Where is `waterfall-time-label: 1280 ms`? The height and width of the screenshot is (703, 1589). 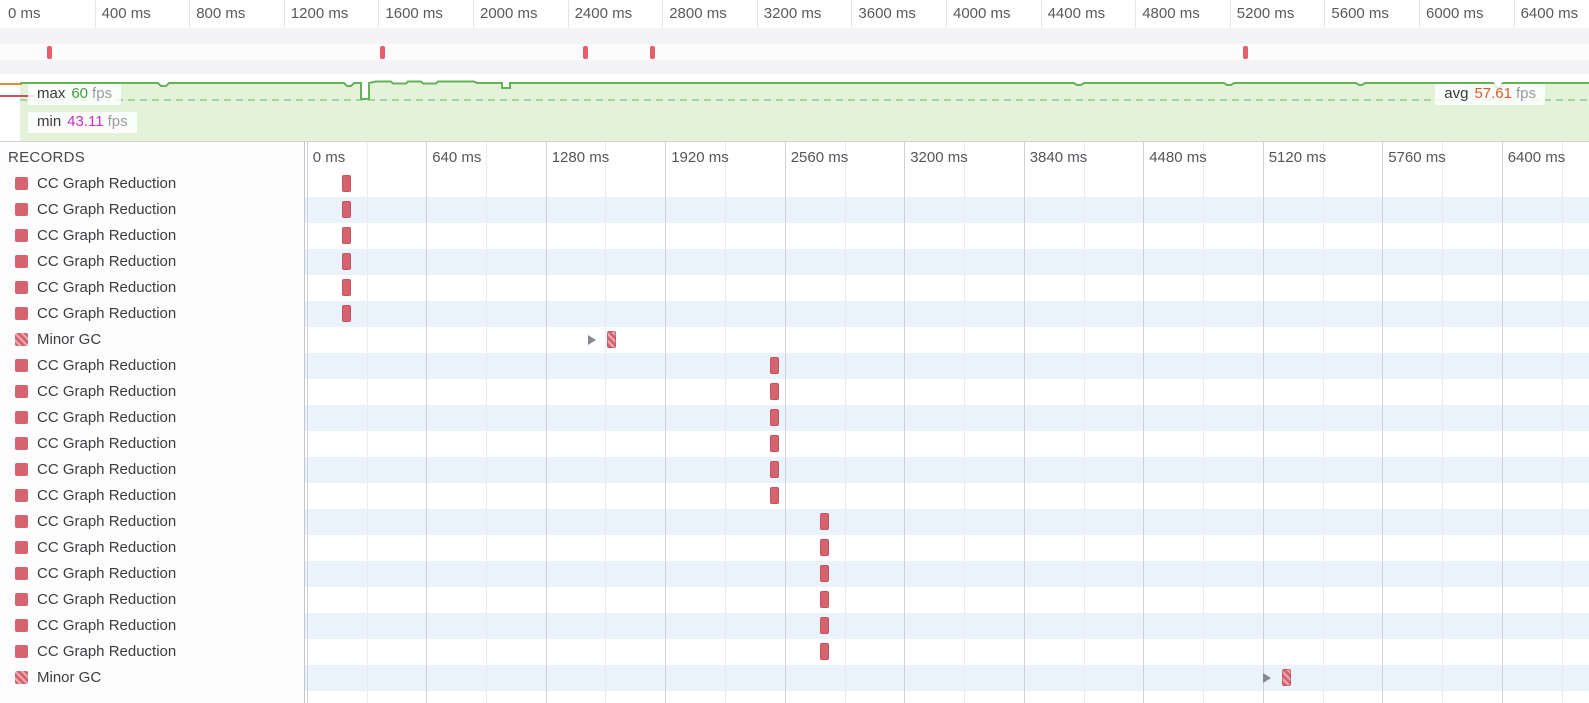
waterfall-time-label: 1280 ms is located at coordinates (580, 157).